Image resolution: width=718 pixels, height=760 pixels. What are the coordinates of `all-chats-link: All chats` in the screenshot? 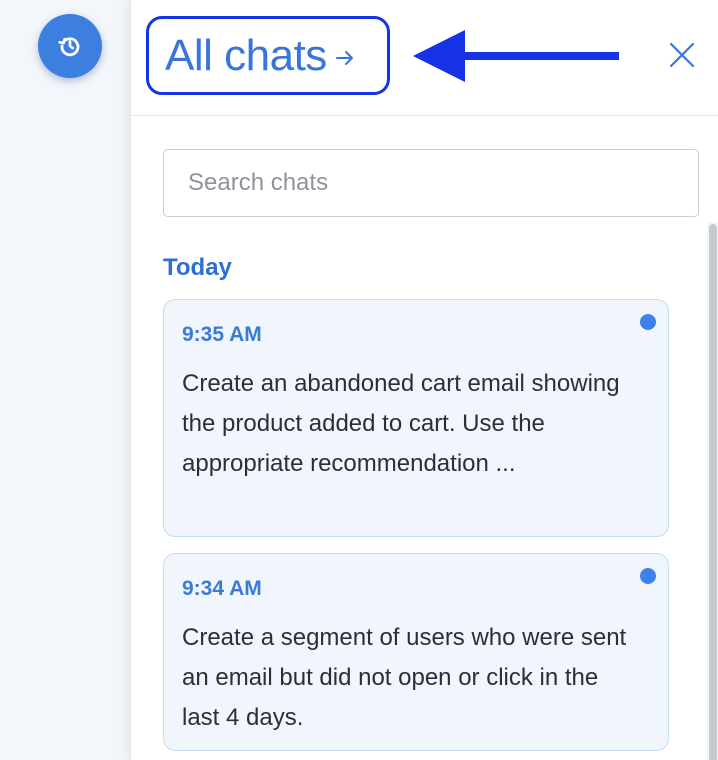 It's located at (268, 55).